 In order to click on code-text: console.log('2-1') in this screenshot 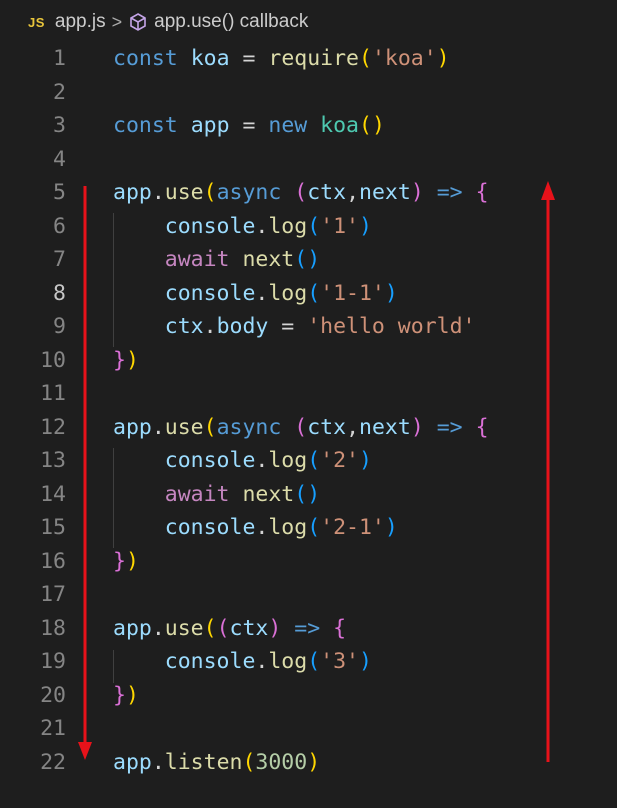, I will do `click(255, 527)`.